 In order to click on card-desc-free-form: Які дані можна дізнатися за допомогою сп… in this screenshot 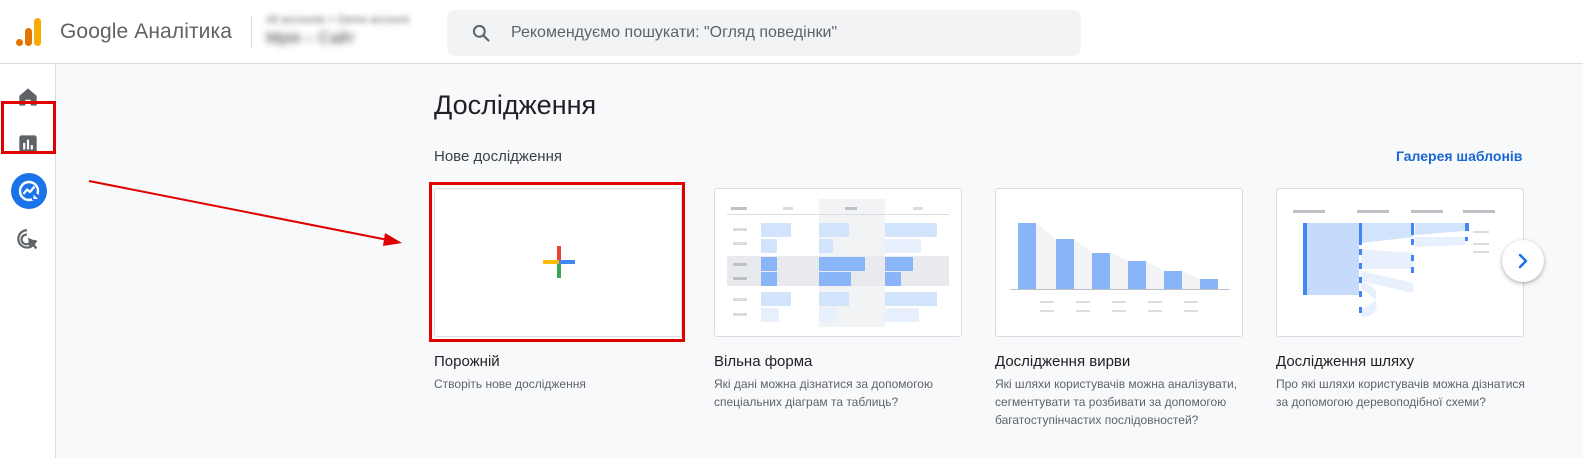, I will do `click(823, 393)`.